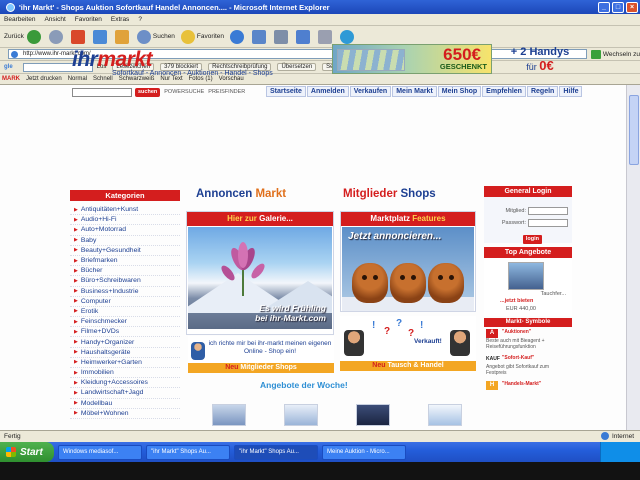  What do you see at coordinates (125, 383) in the screenshot?
I see `category-item: ▶ Kleidung+Accessoires` at bounding box center [125, 383].